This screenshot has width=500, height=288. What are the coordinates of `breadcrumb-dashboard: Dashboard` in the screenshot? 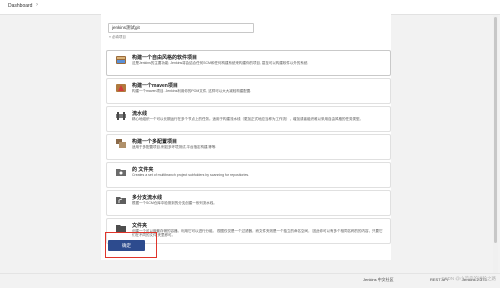 It's located at (20, 6).